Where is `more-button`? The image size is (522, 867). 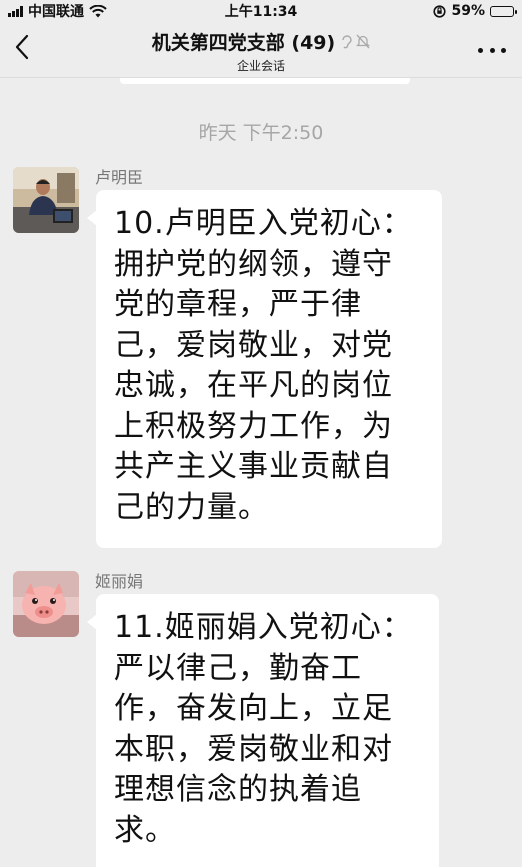
more-button is located at coordinates (492, 50).